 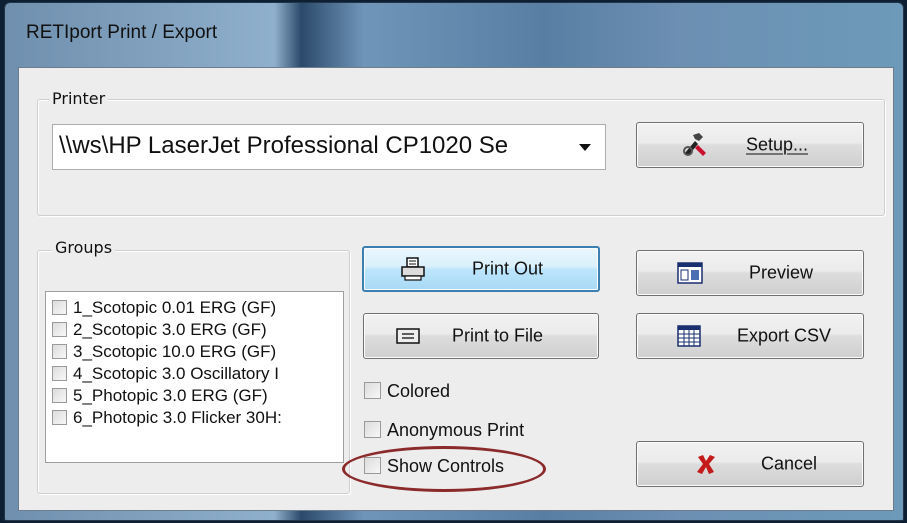 I want to click on list-item: 3_Scotopic 10.0 ERG (GF), so click(x=164, y=353).